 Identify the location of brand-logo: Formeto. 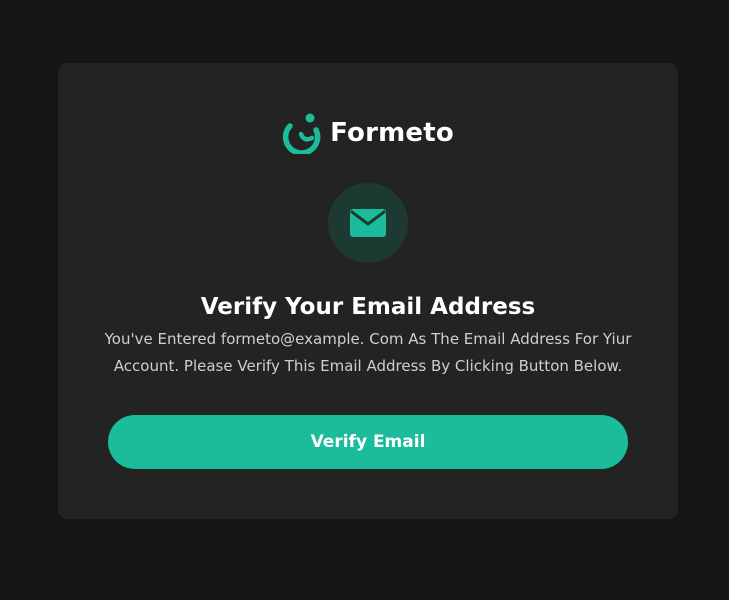
(368, 133).